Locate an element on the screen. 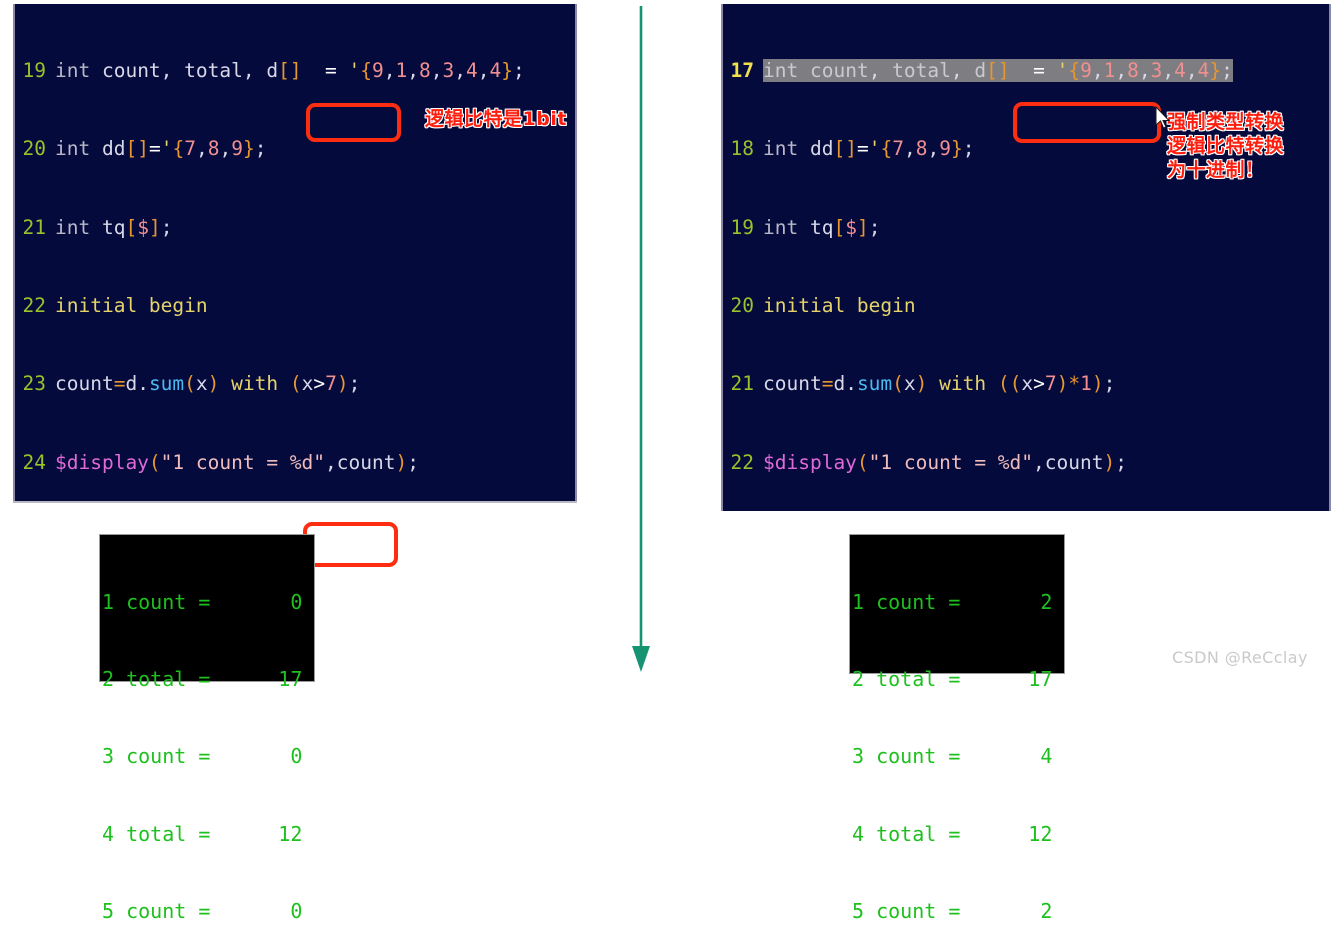  output-row: 5 count = 2 is located at coordinates (958, 912).